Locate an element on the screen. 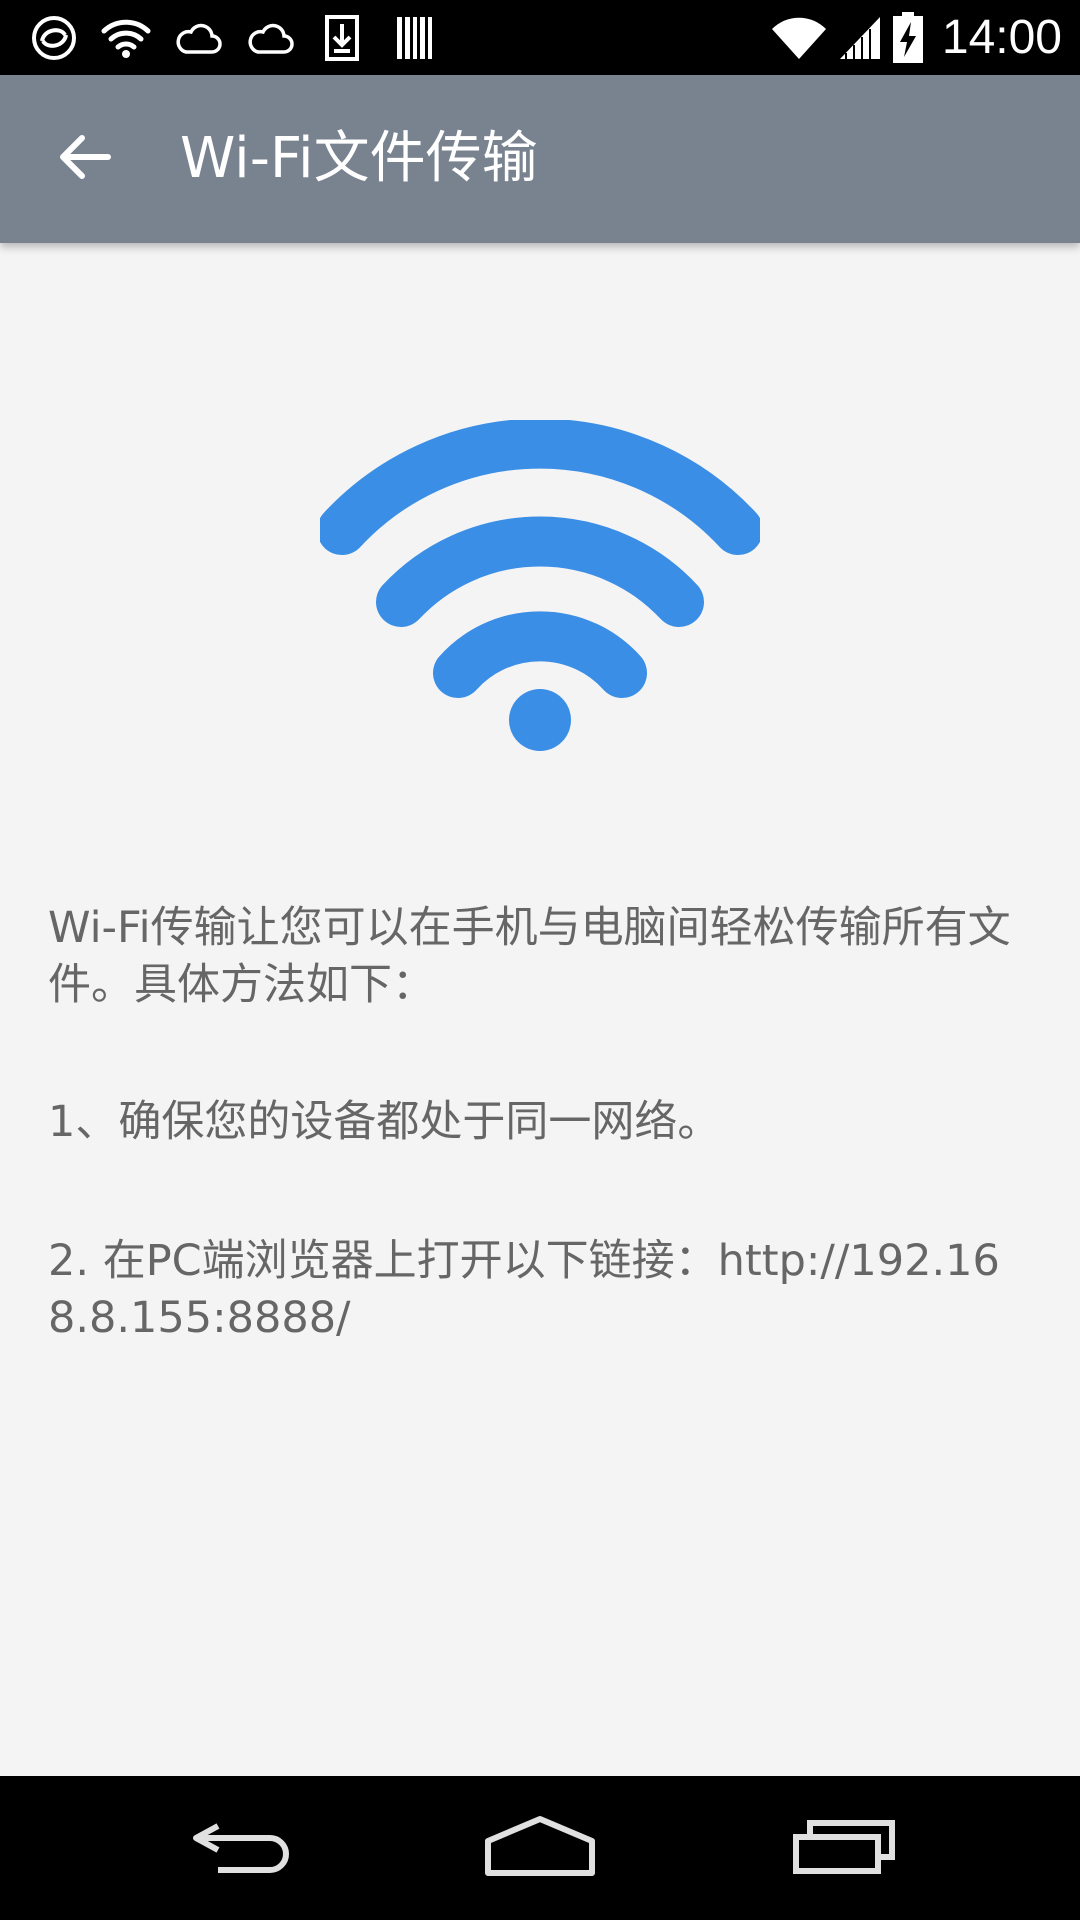  home-icon is located at coordinates (540, 1848).